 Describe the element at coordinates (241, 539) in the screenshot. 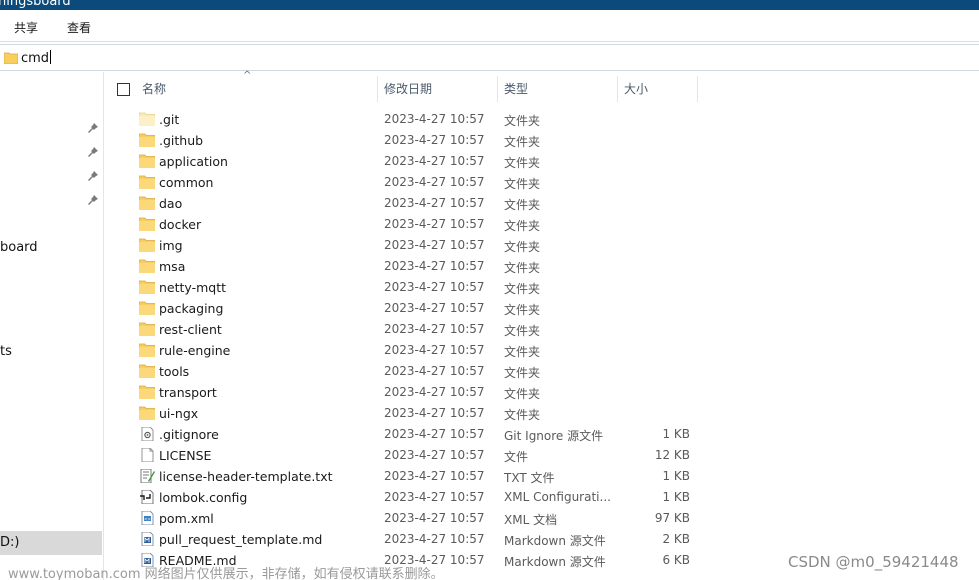

I see `file-name: pull_request_template.md` at that location.